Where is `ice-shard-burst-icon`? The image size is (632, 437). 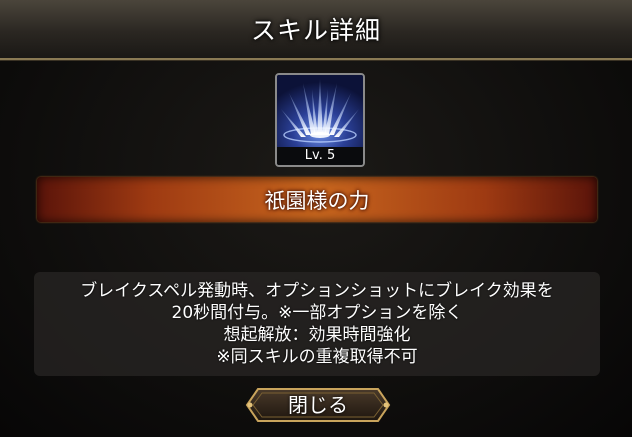 ice-shard-burst-icon is located at coordinates (320, 111).